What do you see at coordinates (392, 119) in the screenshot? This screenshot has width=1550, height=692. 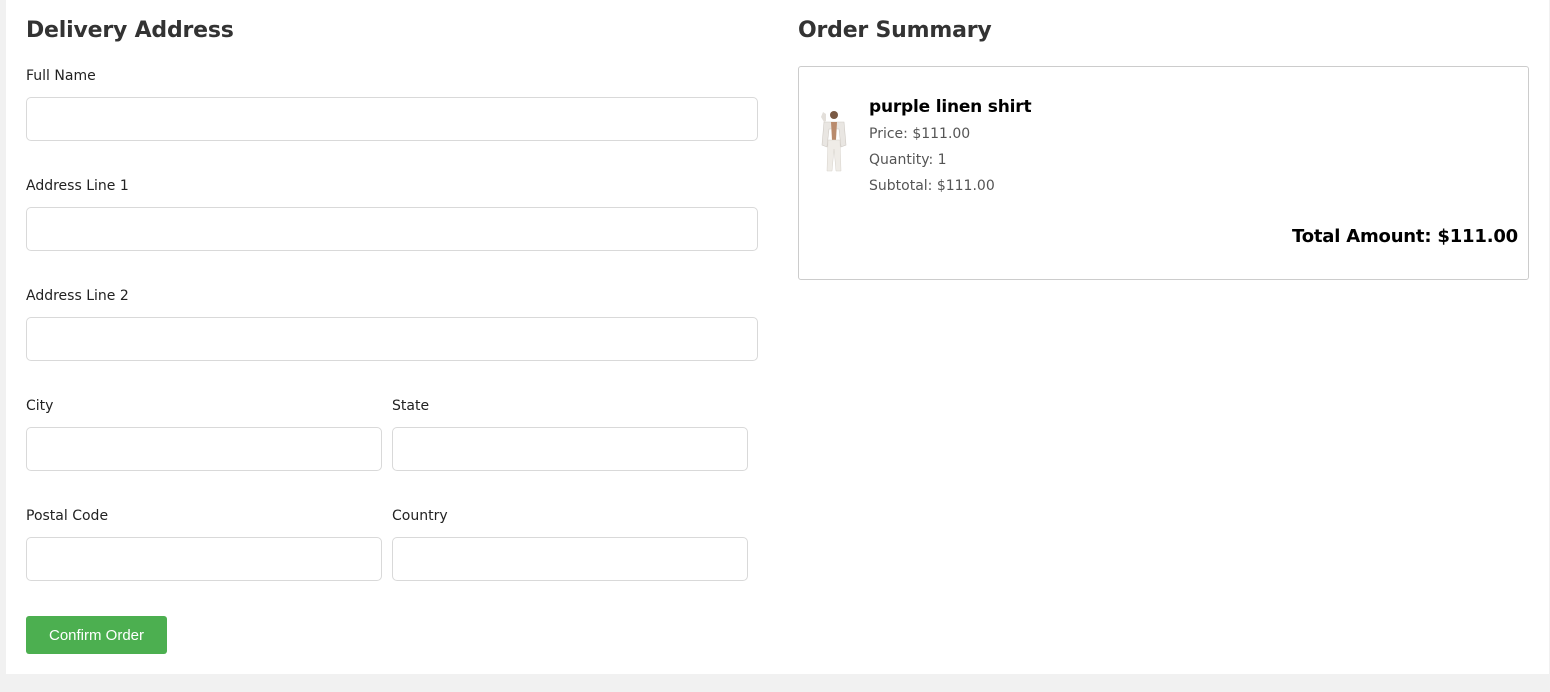 I see `full-name-input` at bounding box center [392, 119].